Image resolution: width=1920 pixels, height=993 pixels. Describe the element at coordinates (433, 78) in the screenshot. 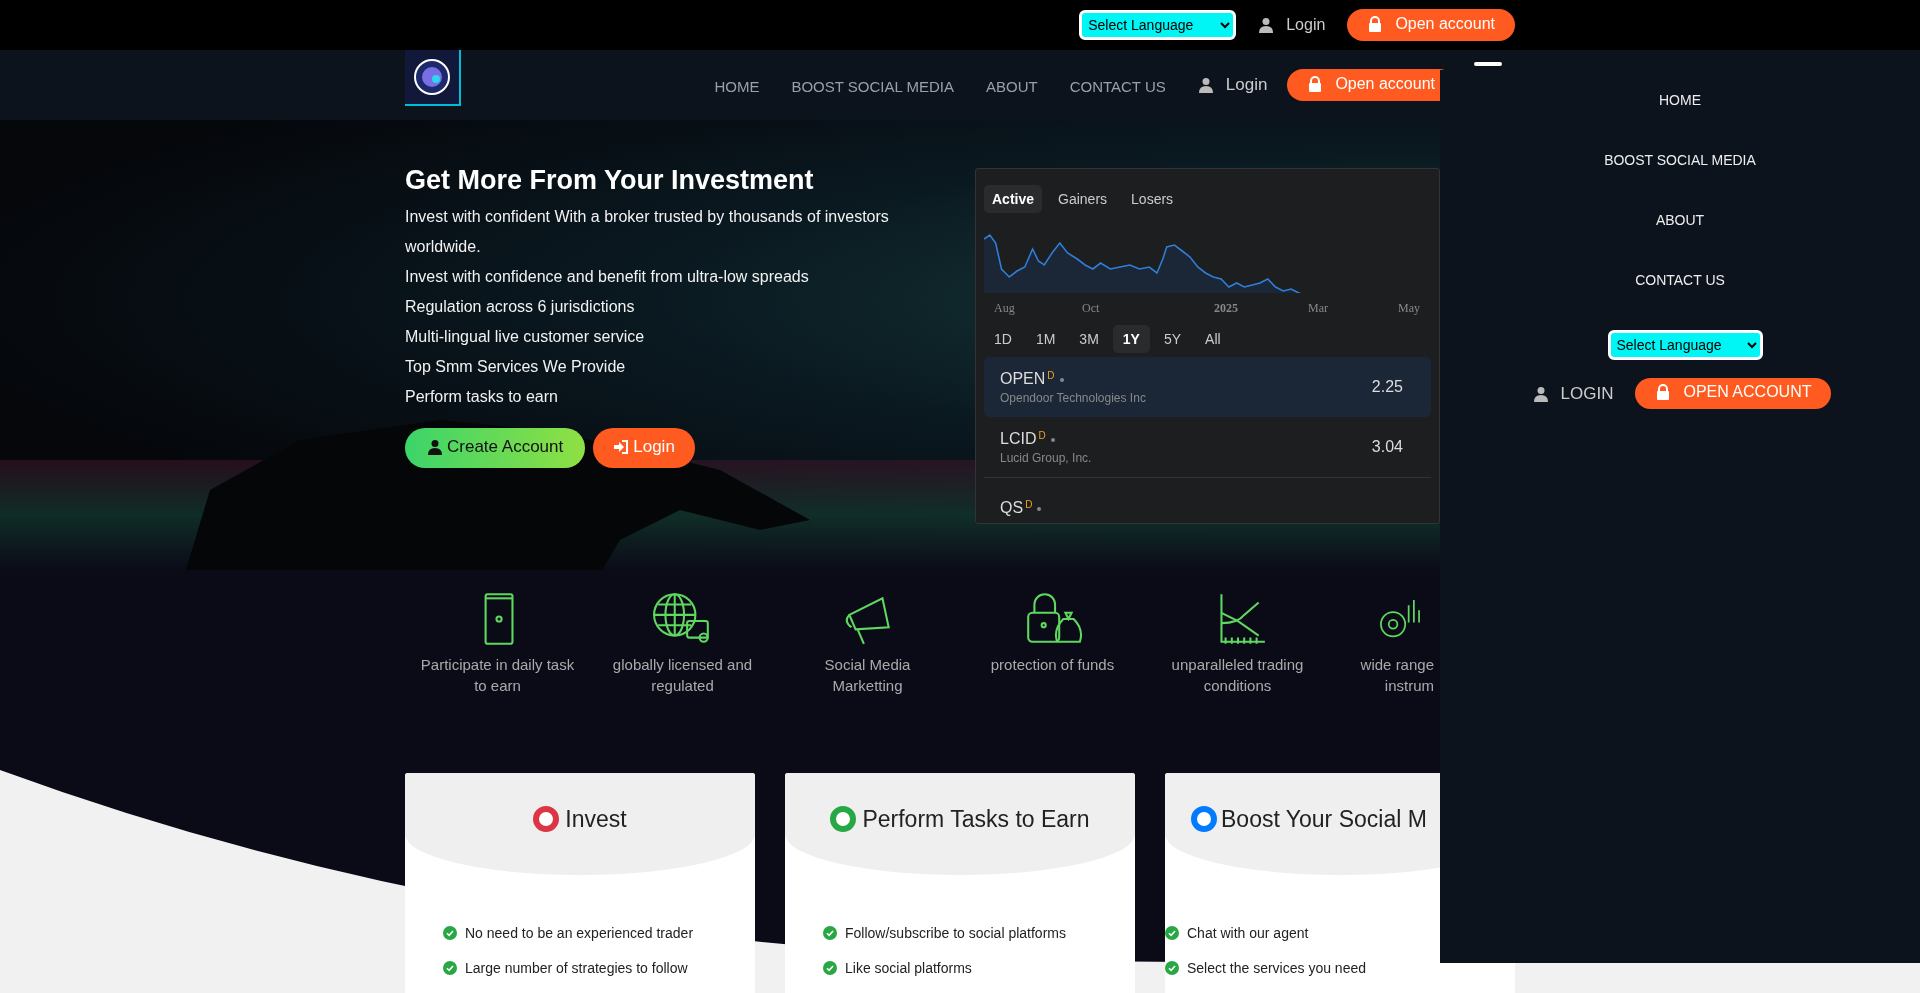

I see `logo` at that location.